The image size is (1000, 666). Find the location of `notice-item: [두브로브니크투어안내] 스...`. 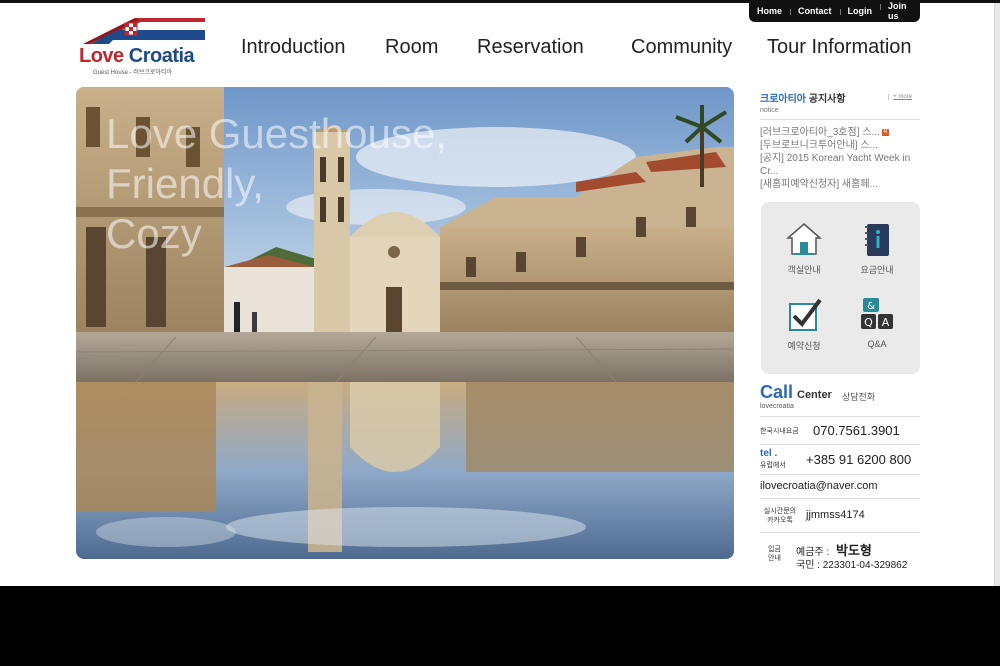

notice-item: [두브로브니크투어안내] 스... is located at coordinates (840, 145).